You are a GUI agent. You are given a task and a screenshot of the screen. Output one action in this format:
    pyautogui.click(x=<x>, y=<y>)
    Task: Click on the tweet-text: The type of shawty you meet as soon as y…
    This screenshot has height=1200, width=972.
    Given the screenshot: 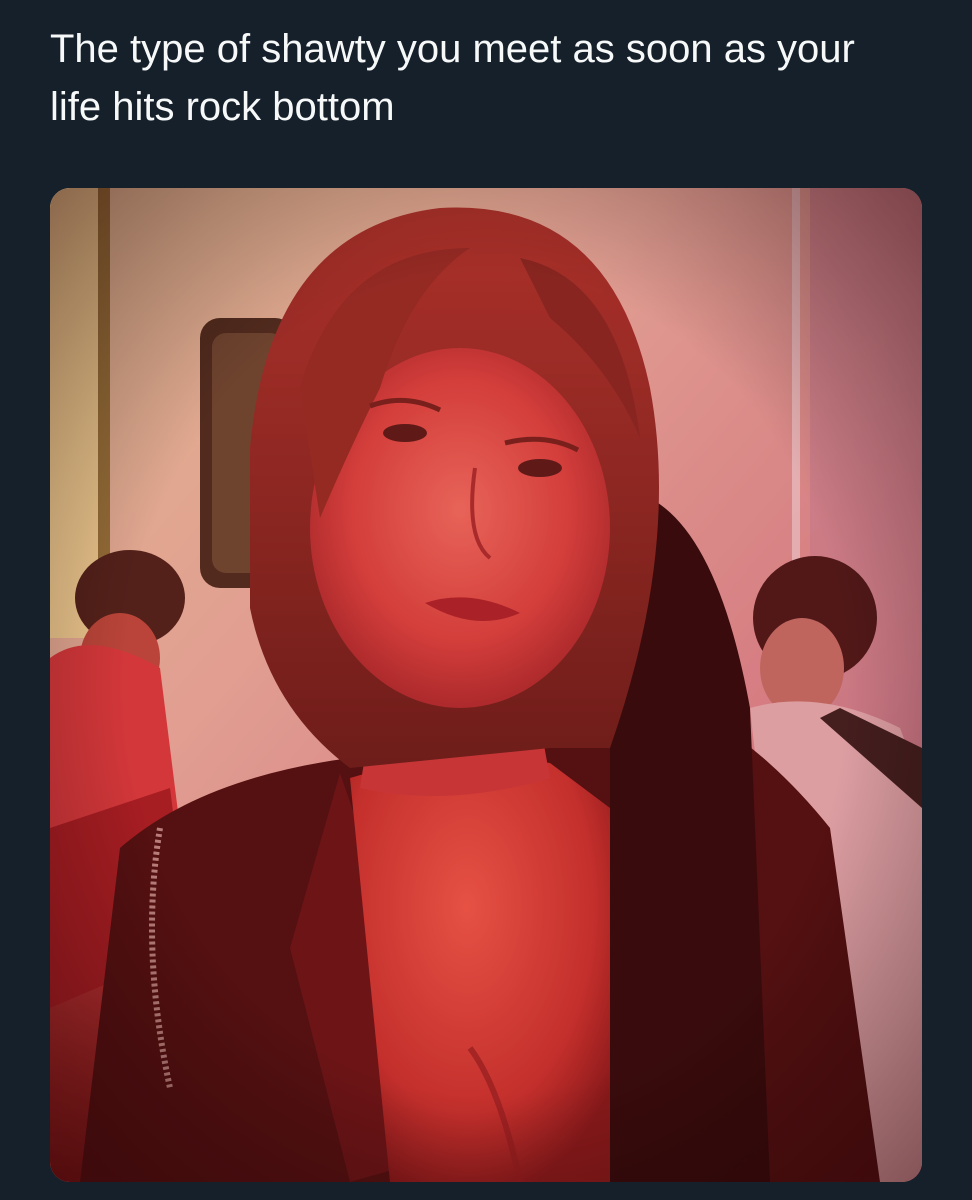 What is the action you would take?
    pyautogui.click(x=452, y=78)
    